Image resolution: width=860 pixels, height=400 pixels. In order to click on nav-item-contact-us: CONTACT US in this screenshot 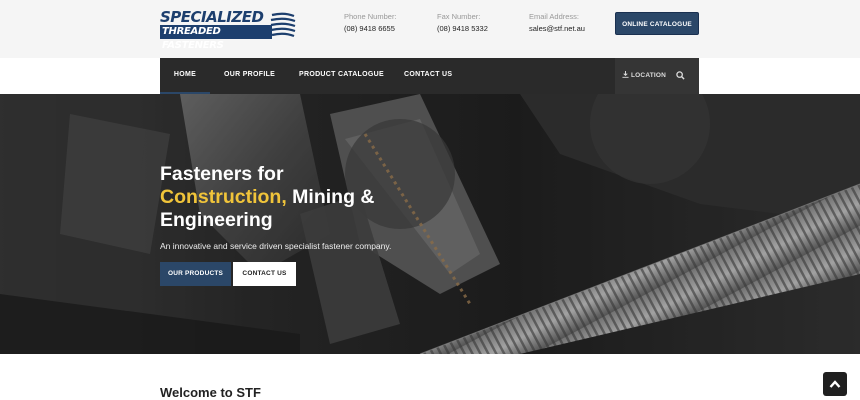, I will do `click(428, 76)`.